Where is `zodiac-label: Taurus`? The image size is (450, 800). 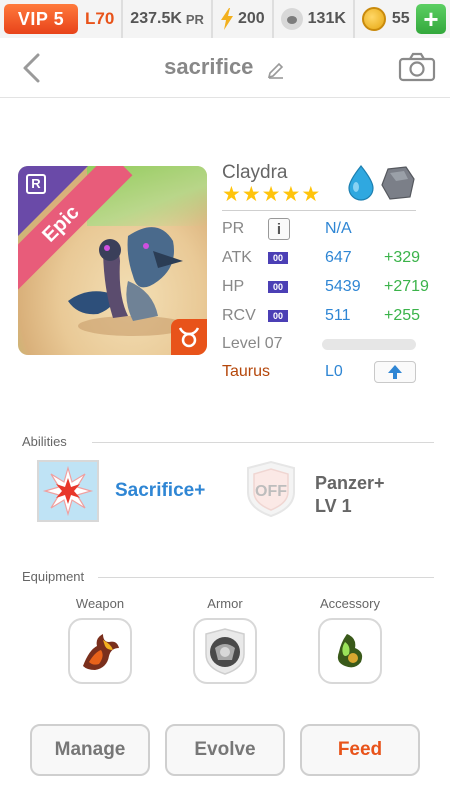
zodiac-label: Taurus is located at coordinates (246, 371).